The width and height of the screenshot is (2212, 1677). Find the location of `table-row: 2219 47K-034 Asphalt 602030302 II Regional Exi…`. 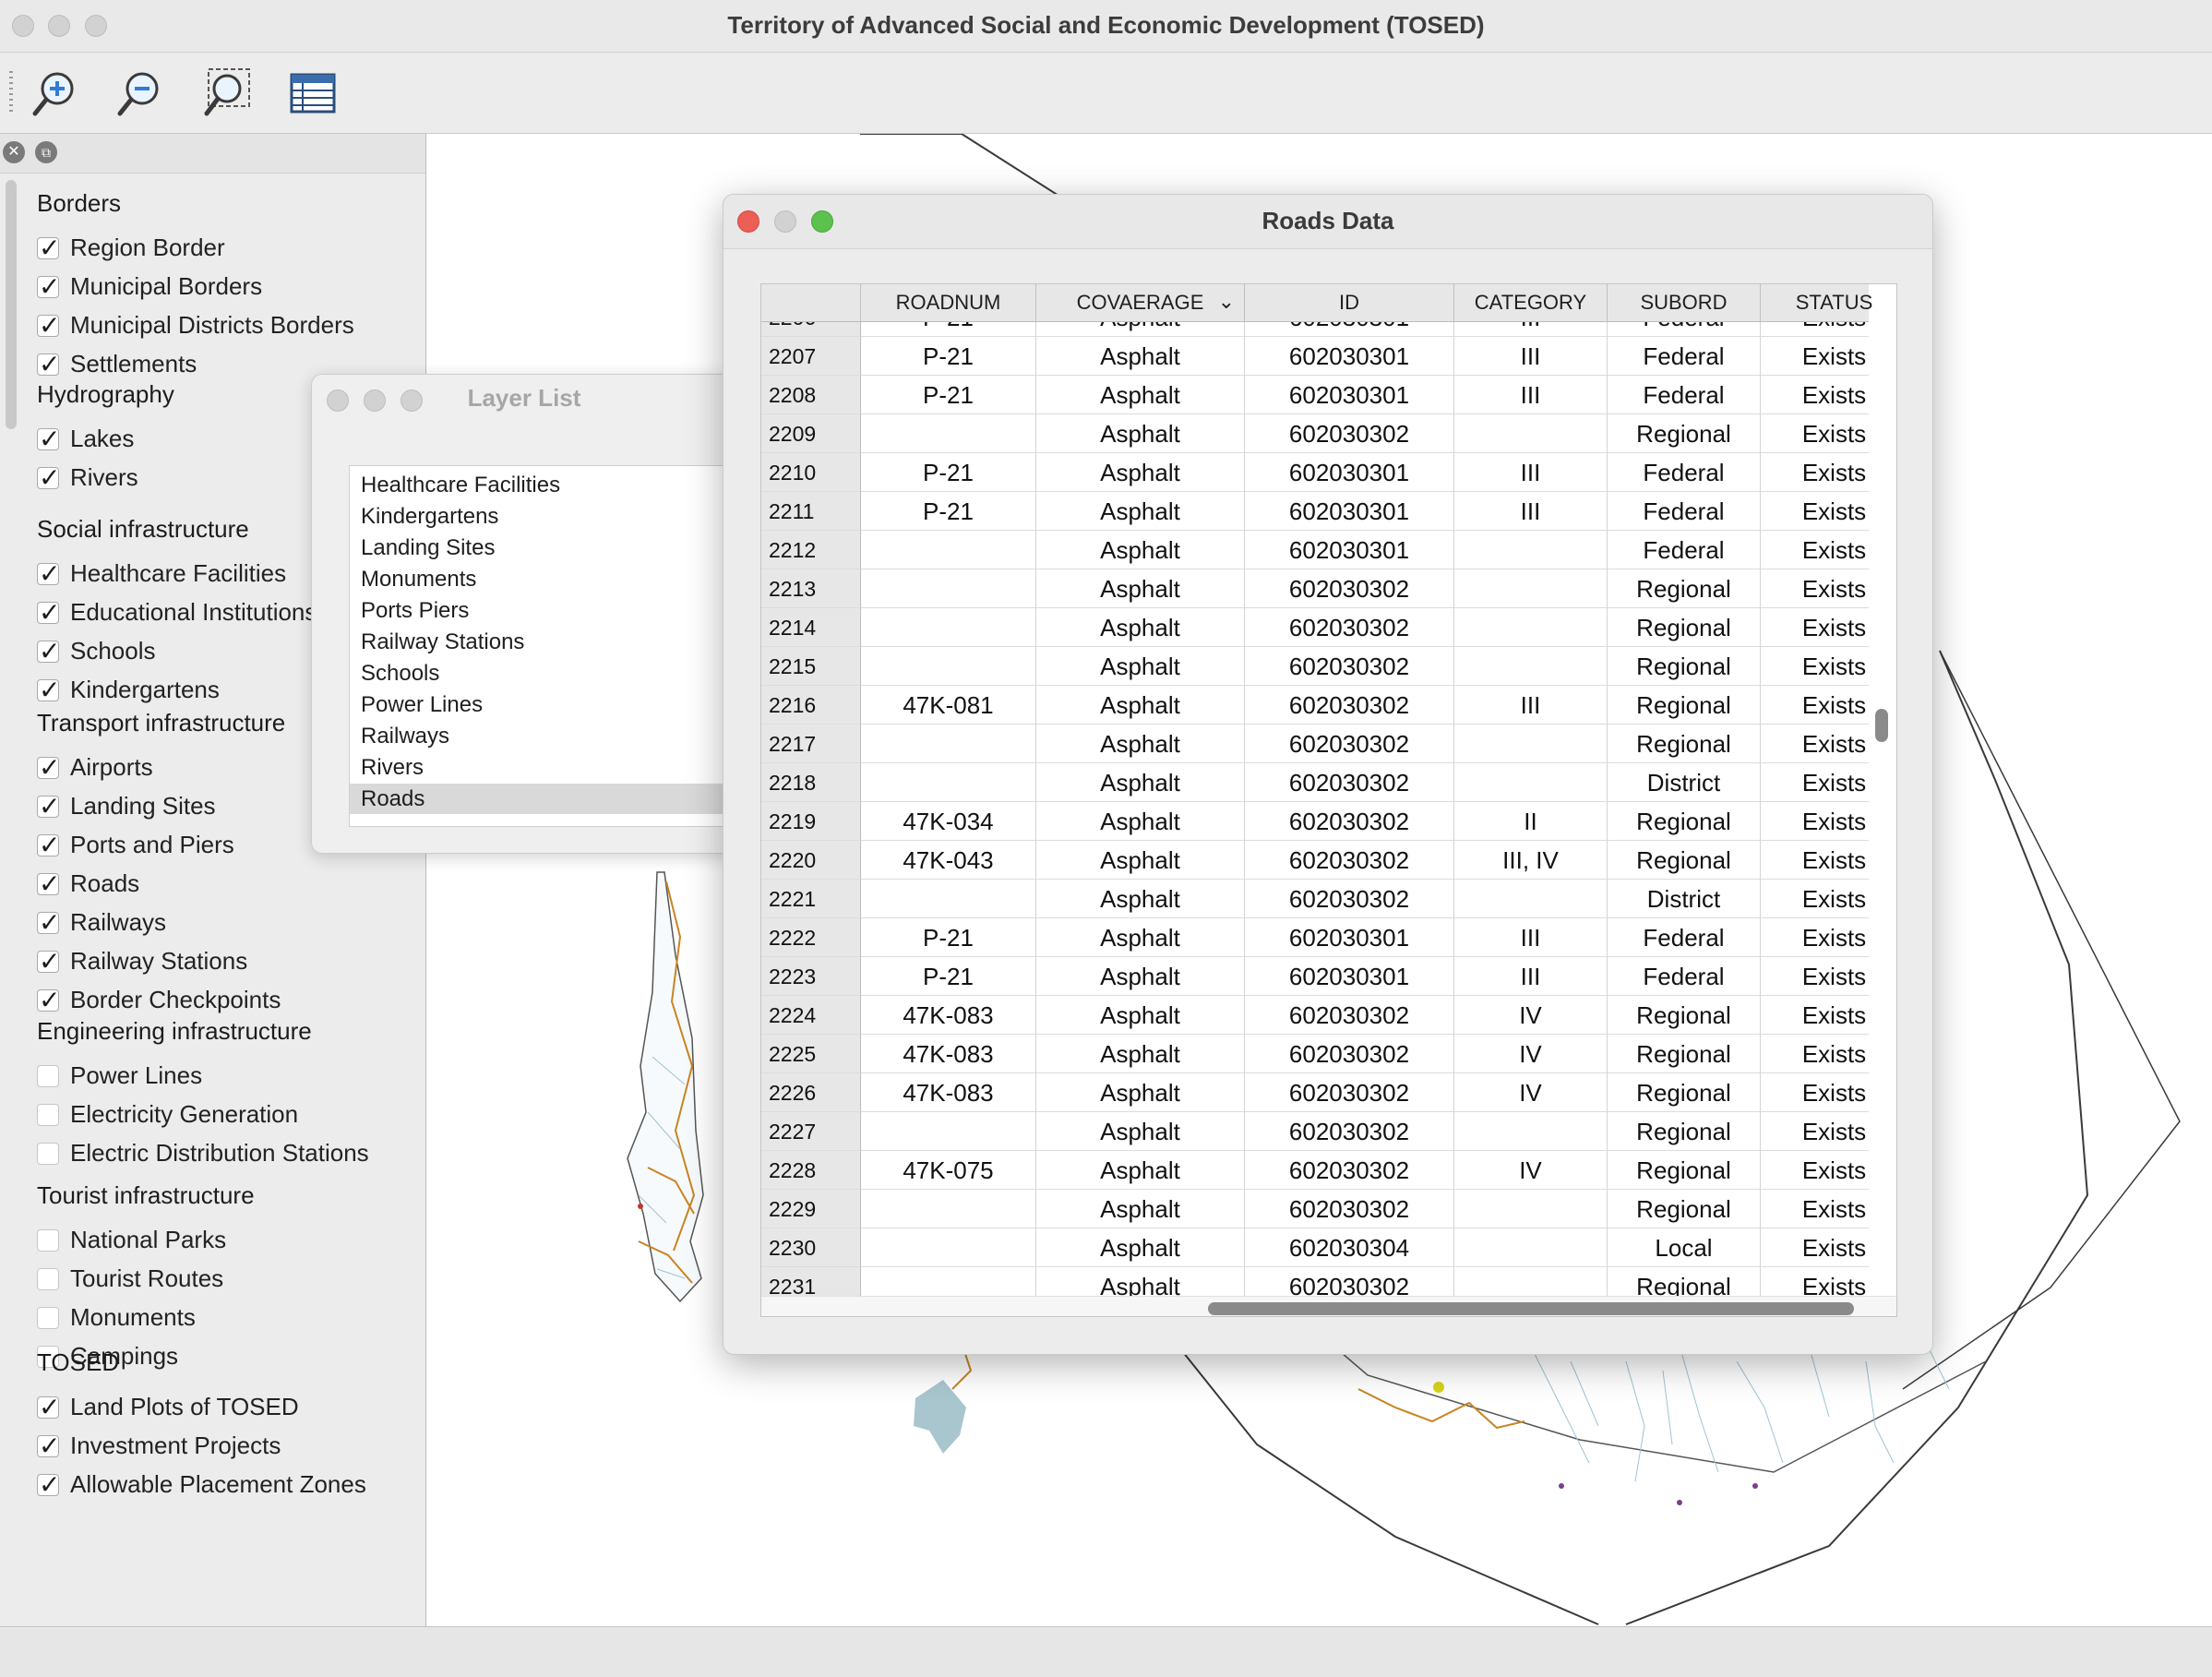

table-row: 2219 47K-034 Asphalt 602030302 II Regional Exi… is located at coordinates (1315, 821).